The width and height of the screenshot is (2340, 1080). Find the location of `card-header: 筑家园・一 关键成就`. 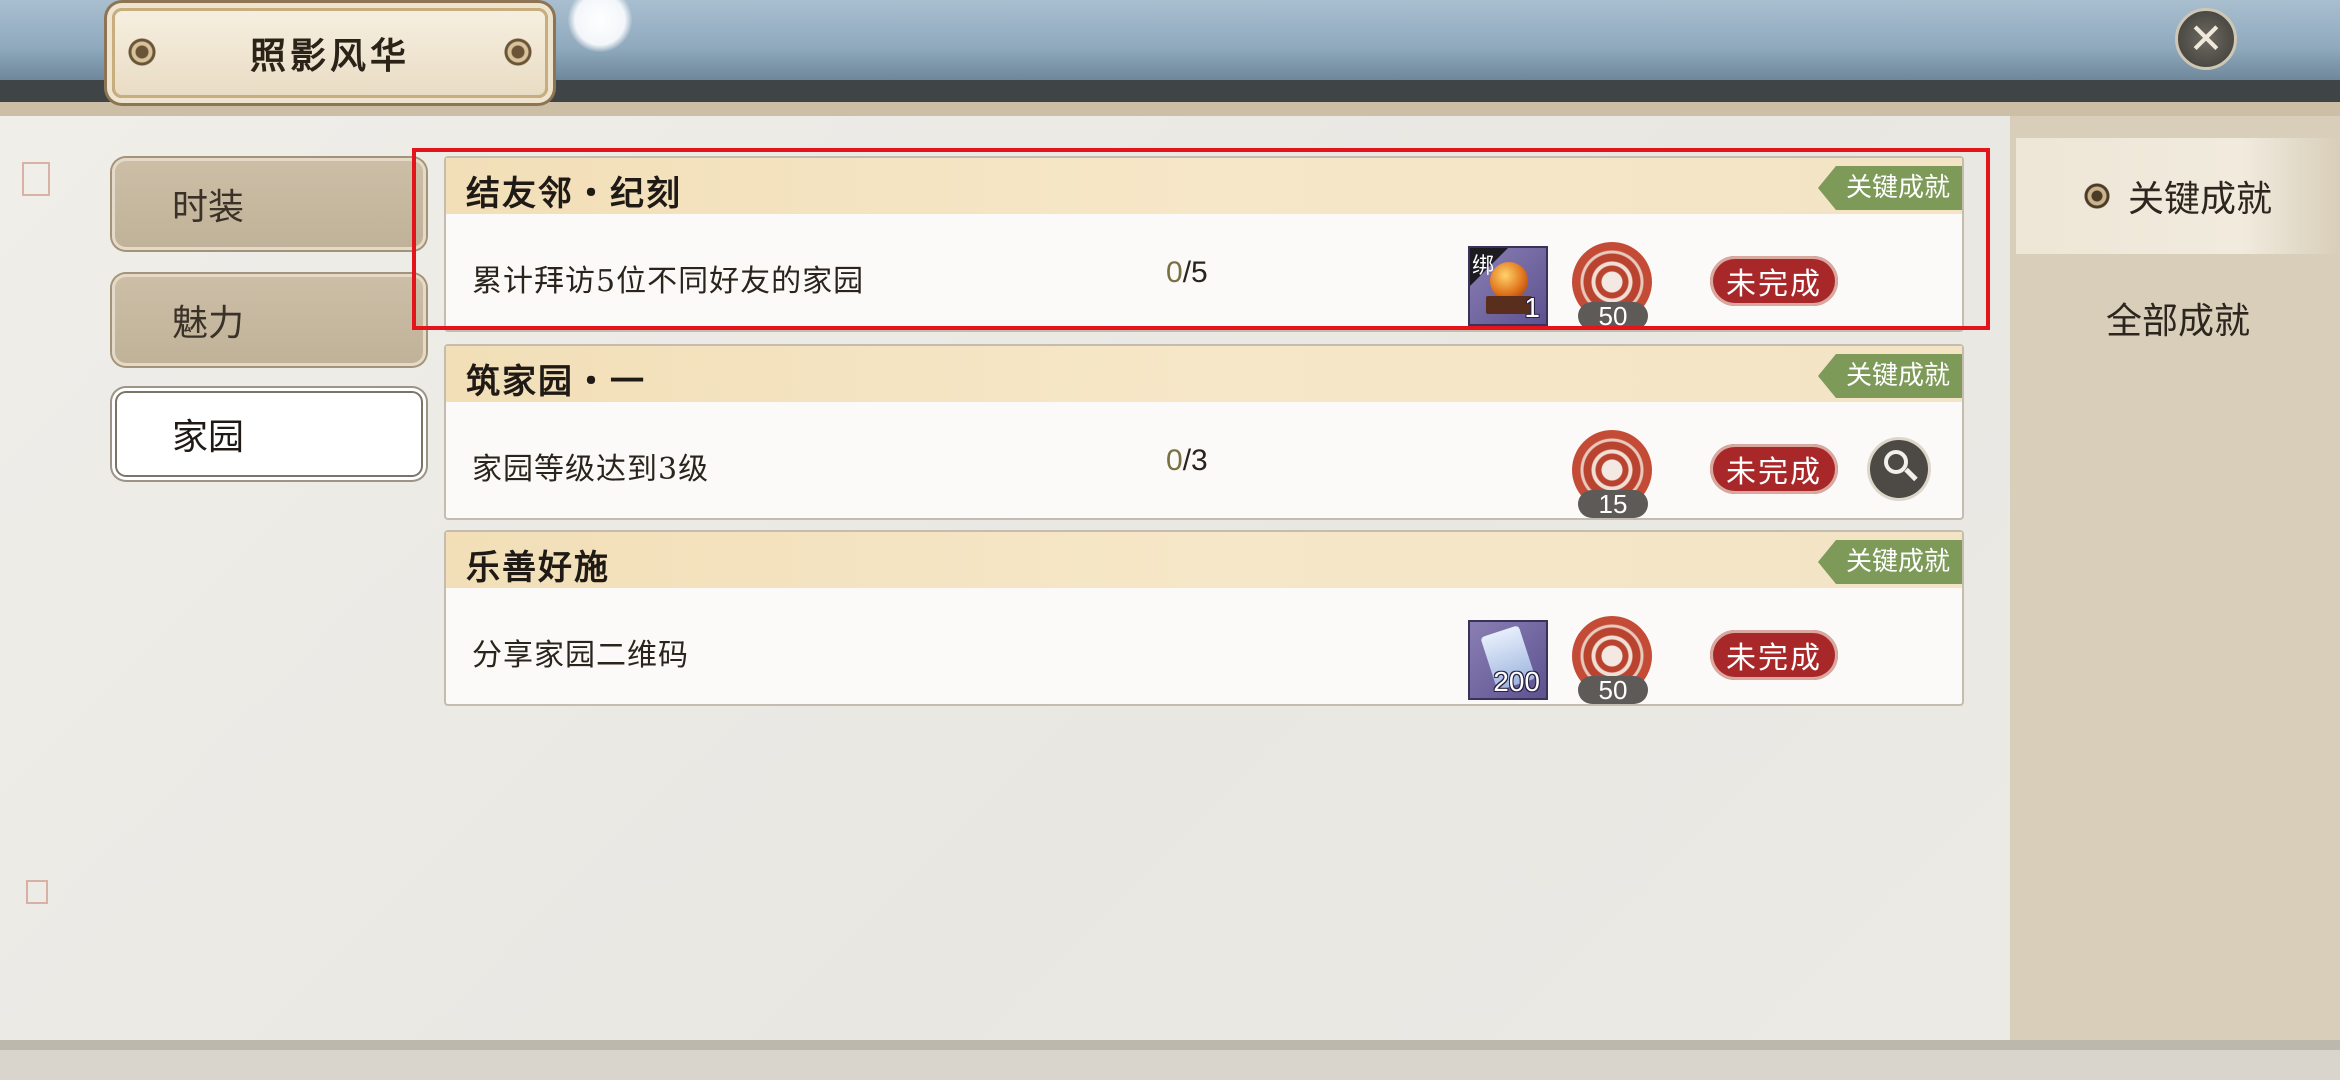

card-header: 筑家园・一 关键成就 is located at coordinates (1204, 374).